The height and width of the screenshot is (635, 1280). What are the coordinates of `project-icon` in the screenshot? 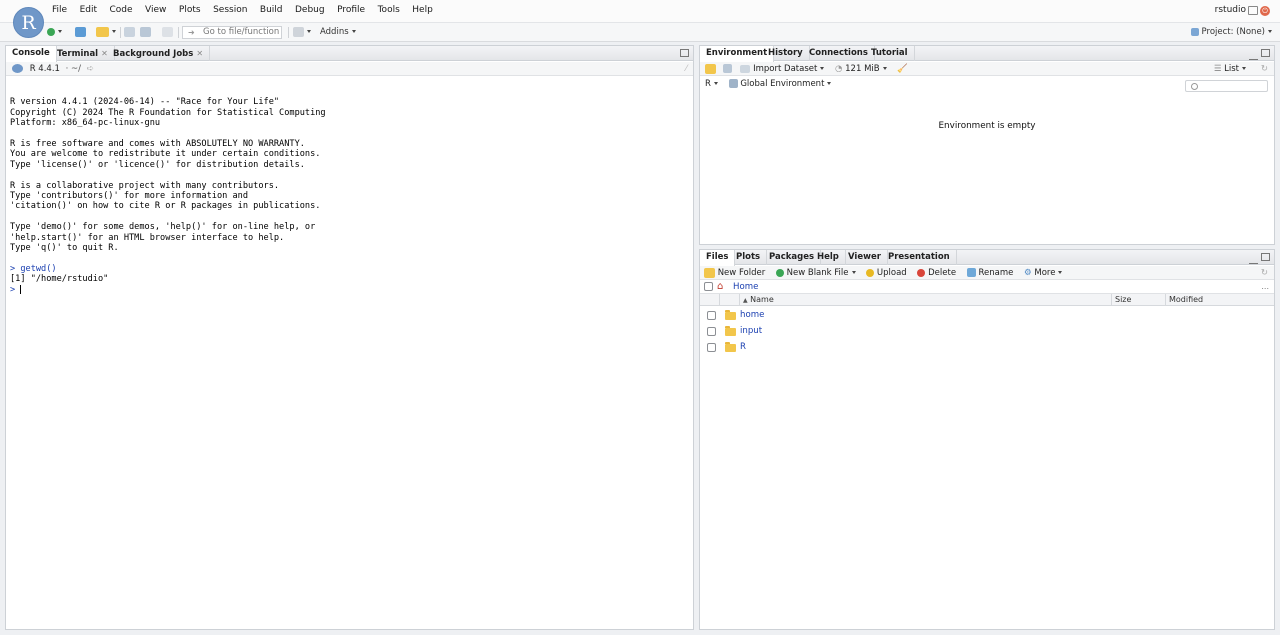 It's located at (80, 31).